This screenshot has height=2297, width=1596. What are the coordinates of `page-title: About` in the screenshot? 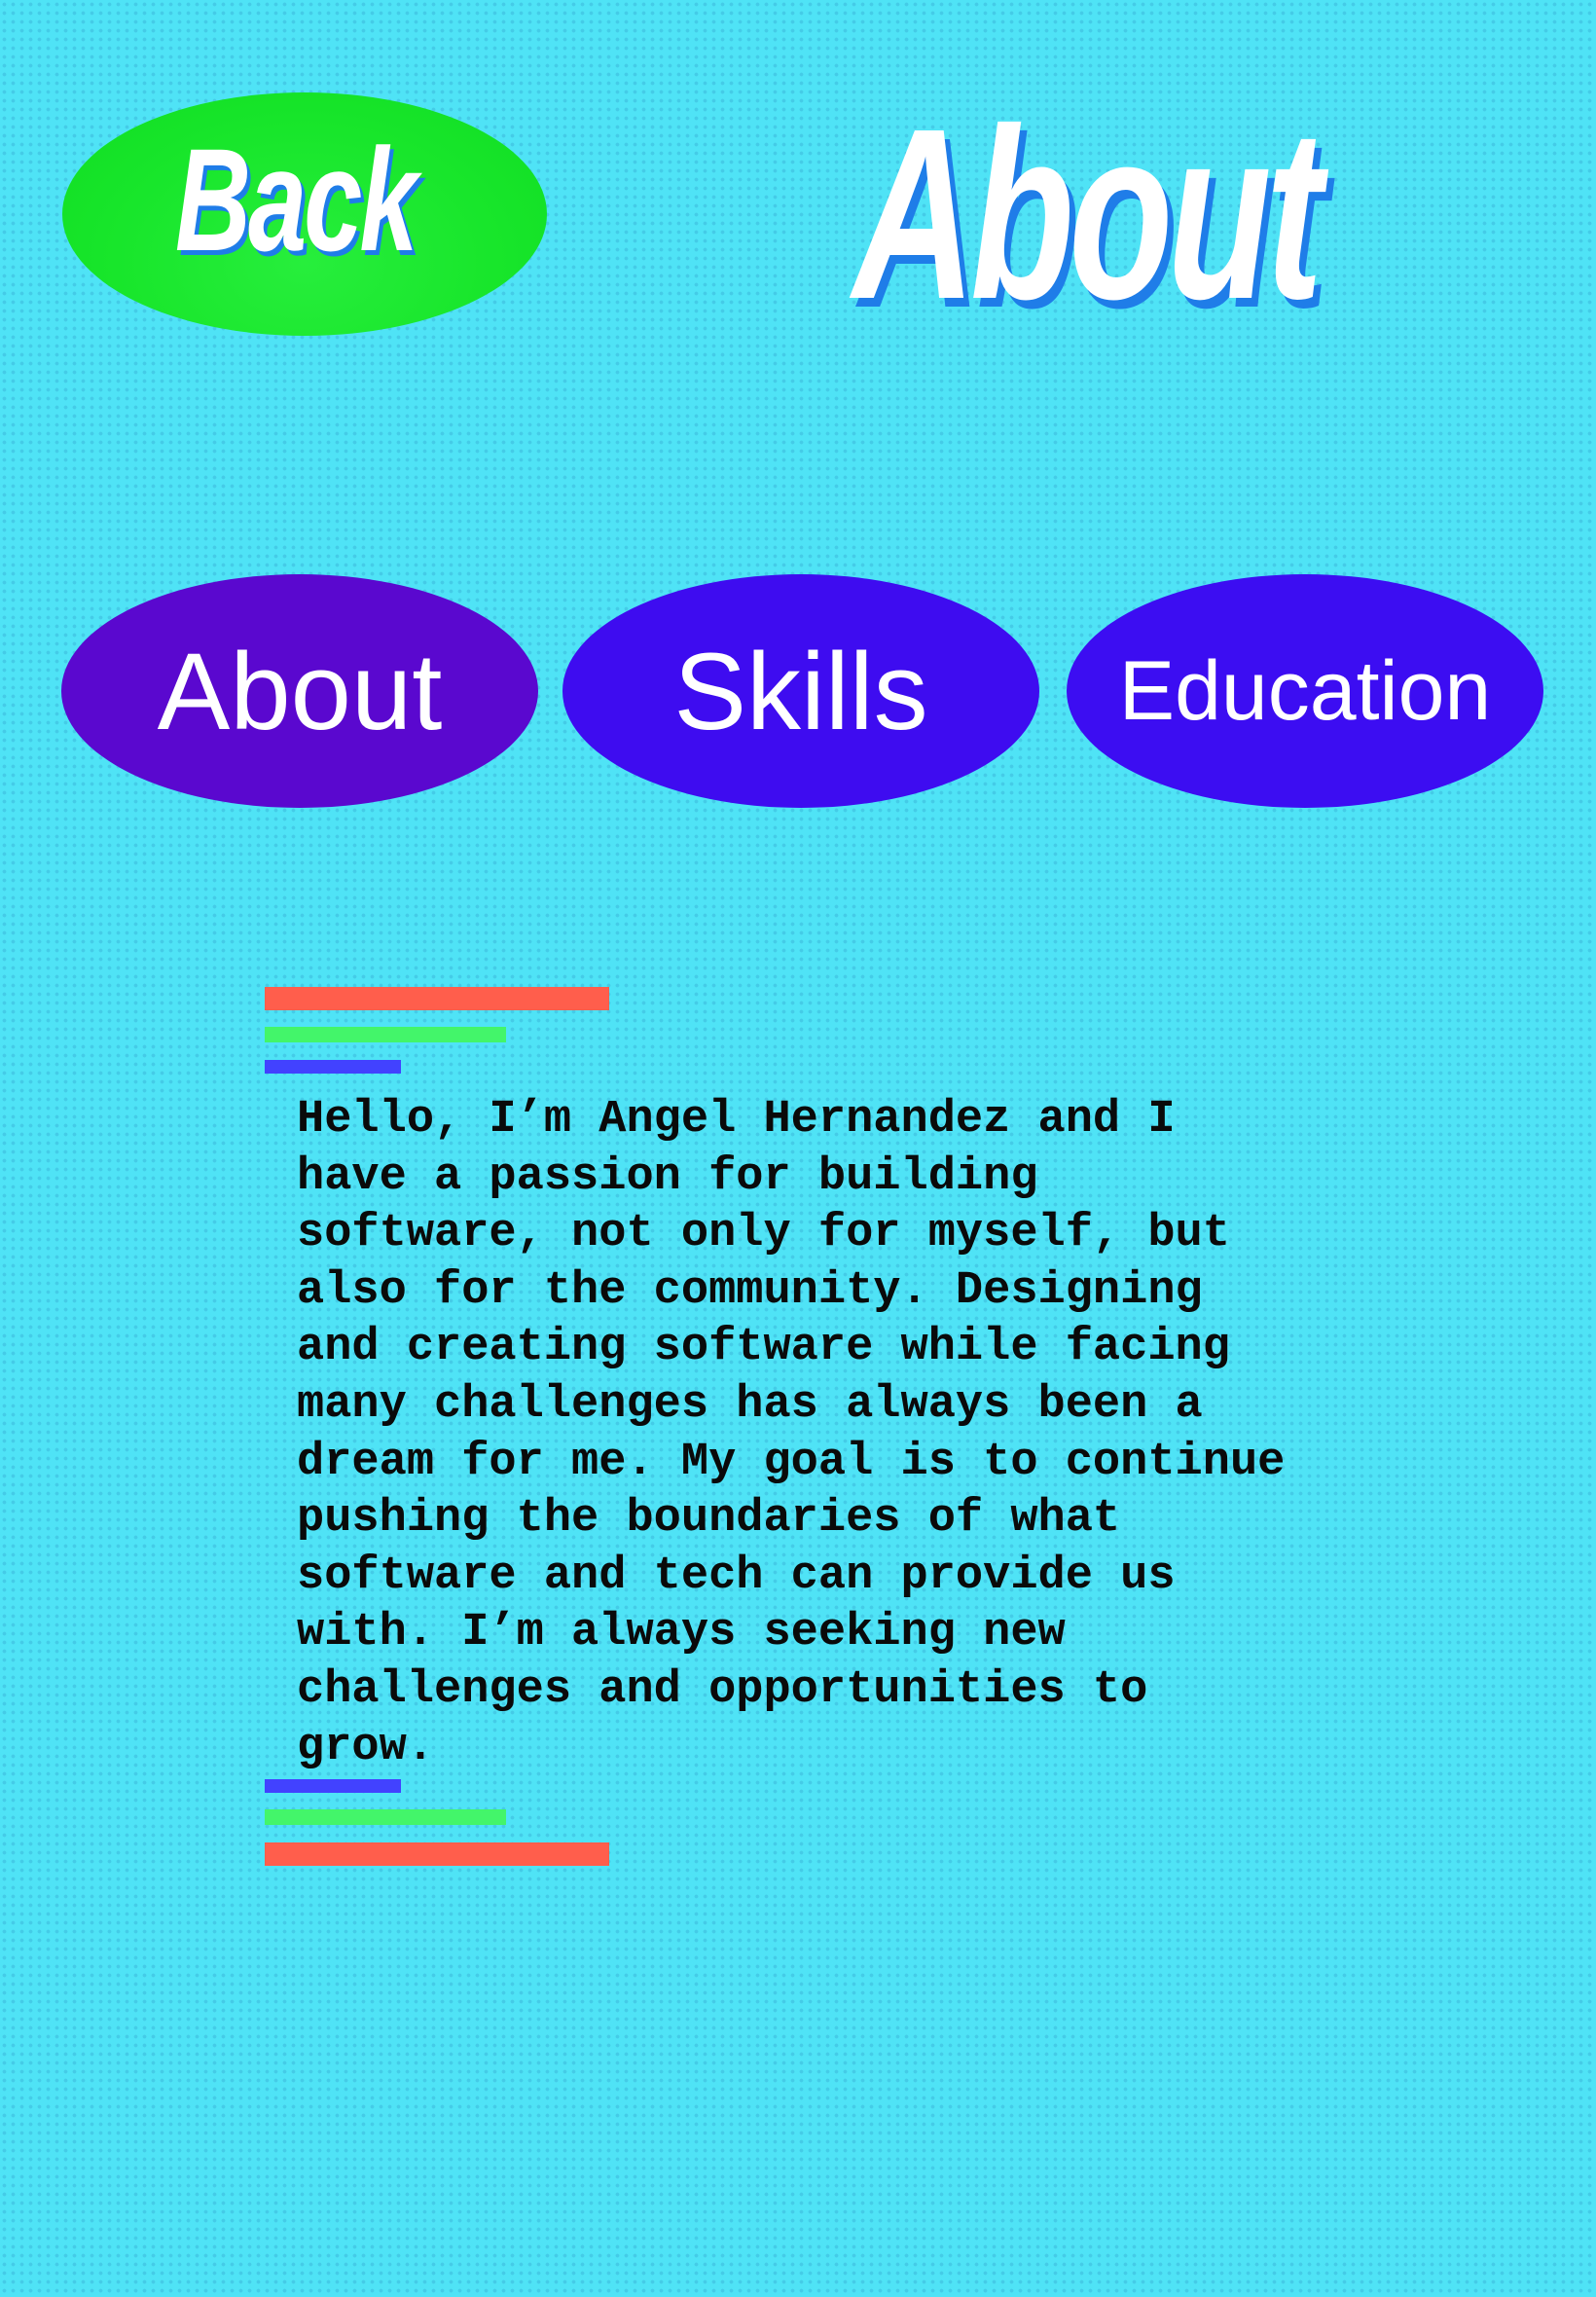 It's located at (1085, 214).